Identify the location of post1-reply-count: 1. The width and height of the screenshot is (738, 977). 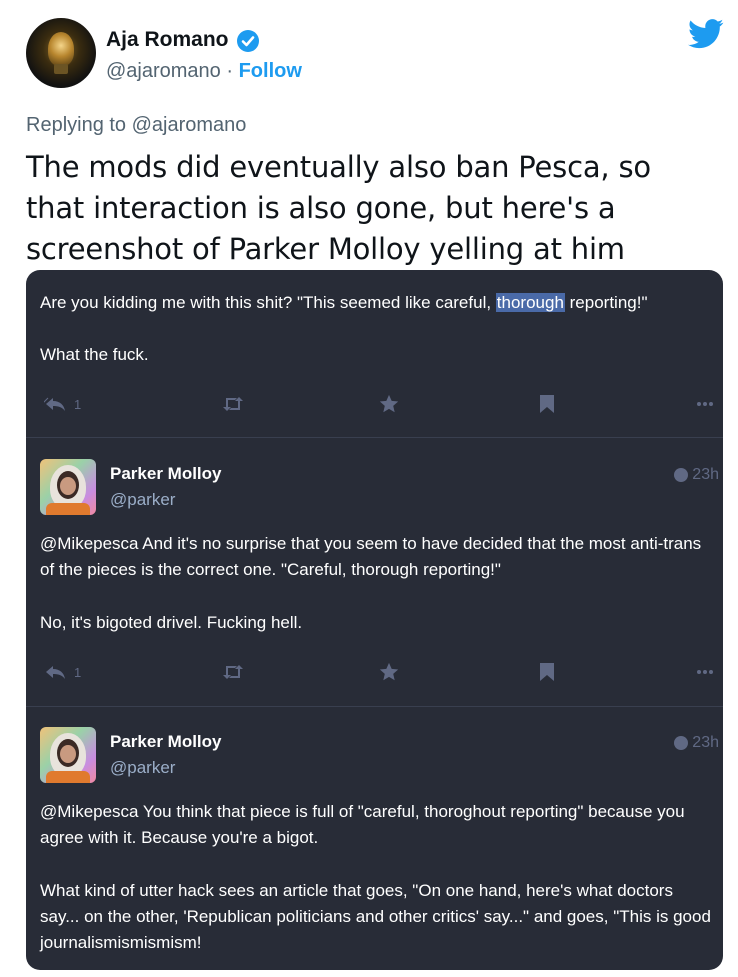
(78, 404).